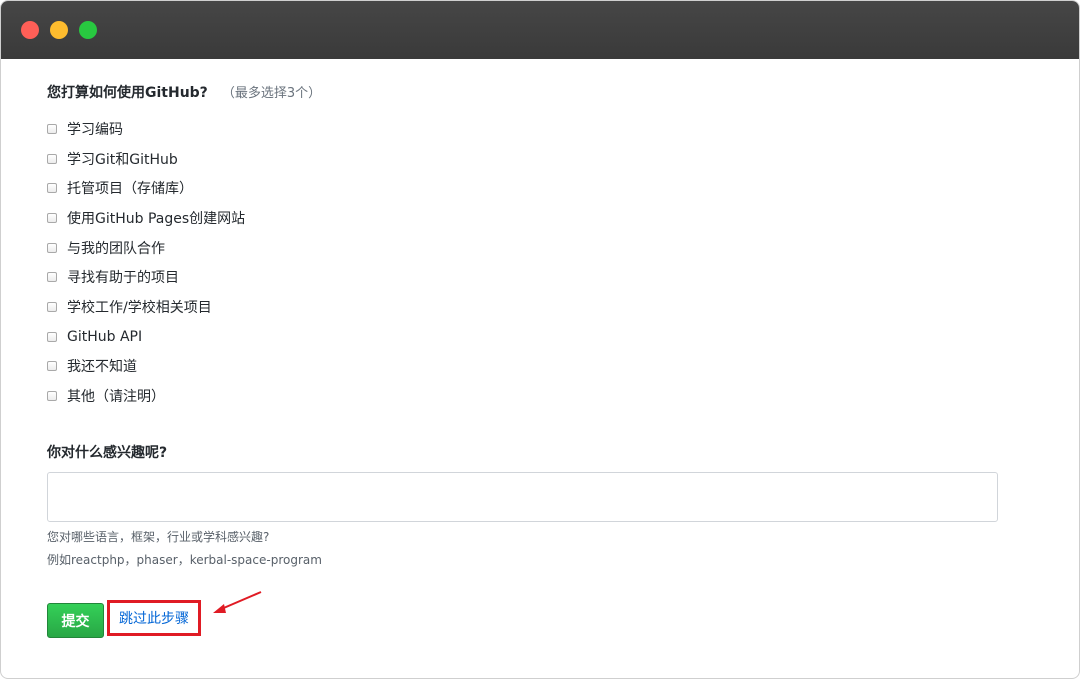 The image size is (1080, 679). Describe the element at coordinates (130, 189) in the screenshot. I see `usage-option-label: 托管项目（存储库）` at that location.